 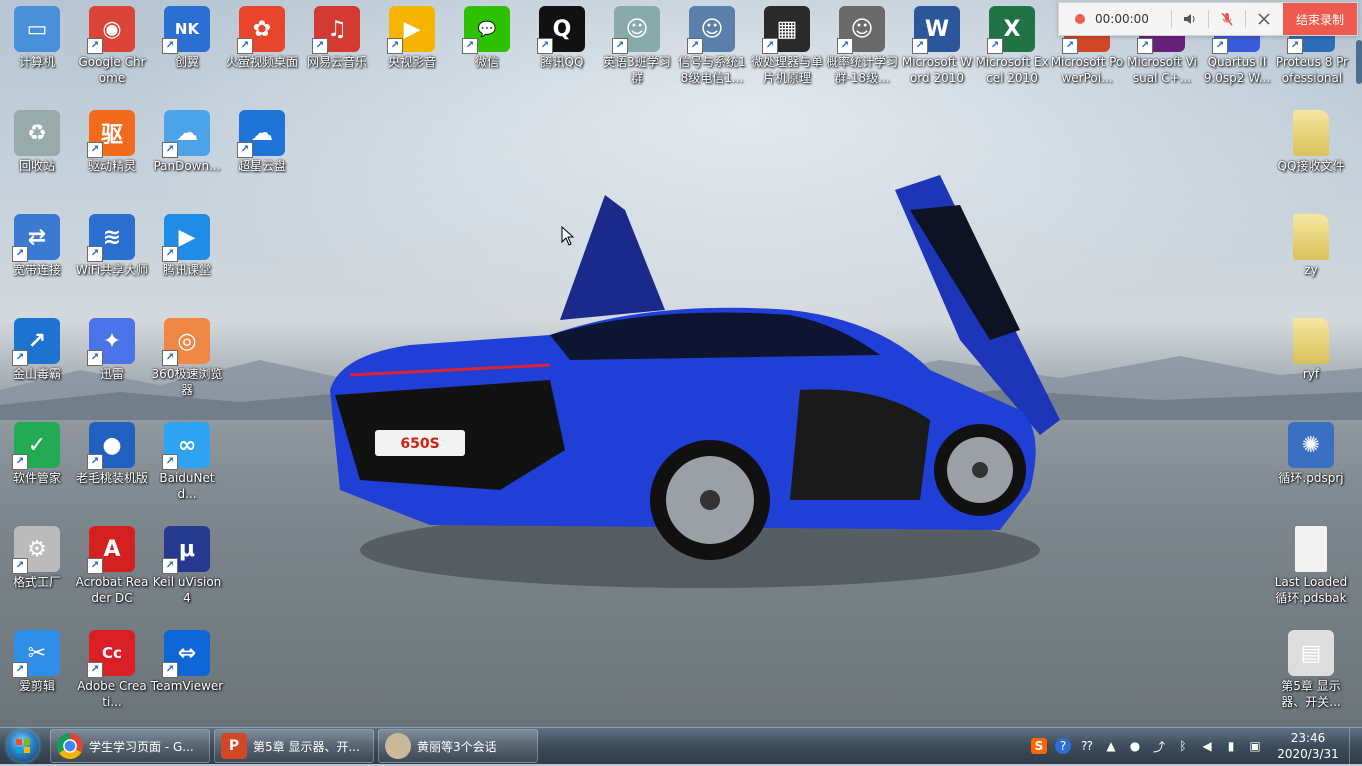 I want to click on desktop-icon: ☁ ↗ 超星云盘, so click(x=262, y=139).